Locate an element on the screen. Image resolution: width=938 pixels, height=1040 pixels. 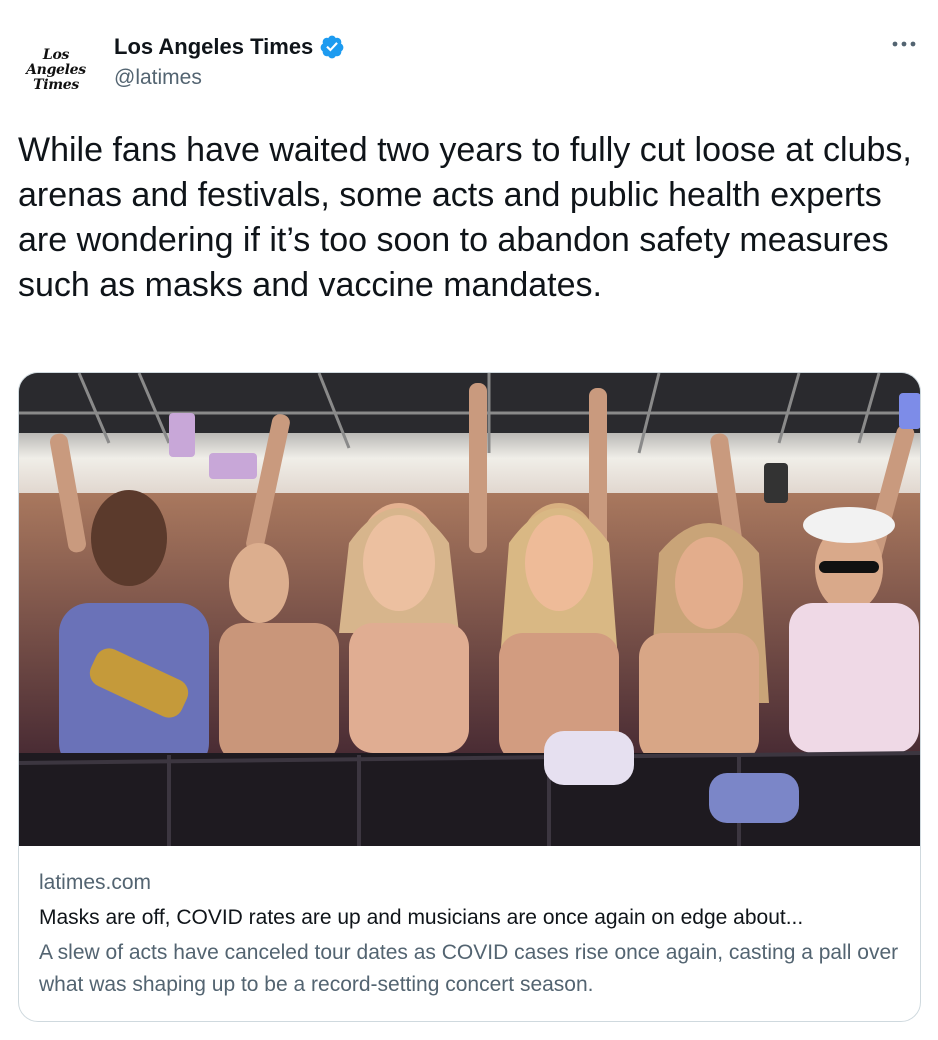
avatar-logo-line-2: Angeles is located at coordinates (56, 69).